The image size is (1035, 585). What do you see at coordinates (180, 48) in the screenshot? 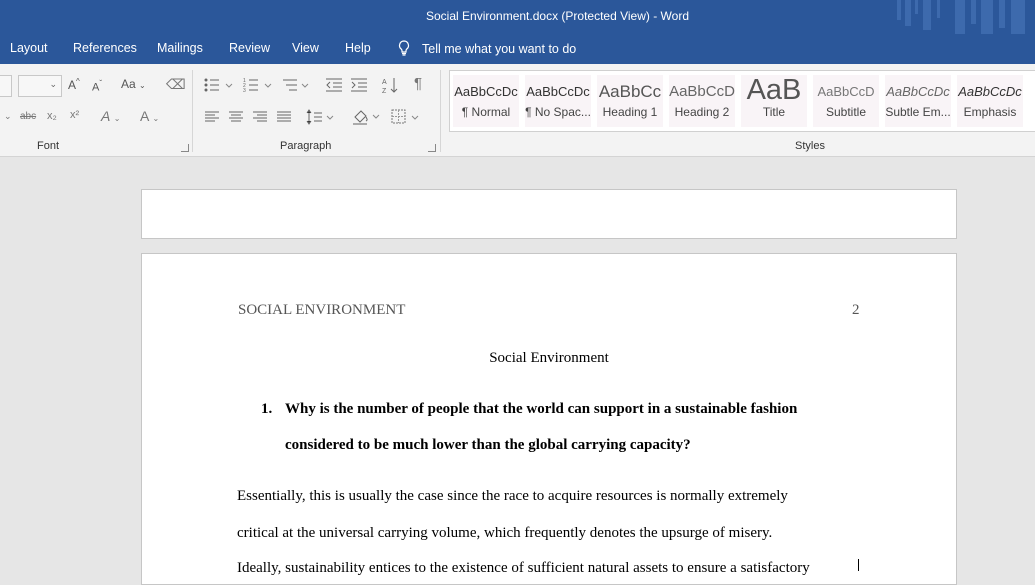
I see `tab-mailings: Mailings` at bounding box center [180, 48].